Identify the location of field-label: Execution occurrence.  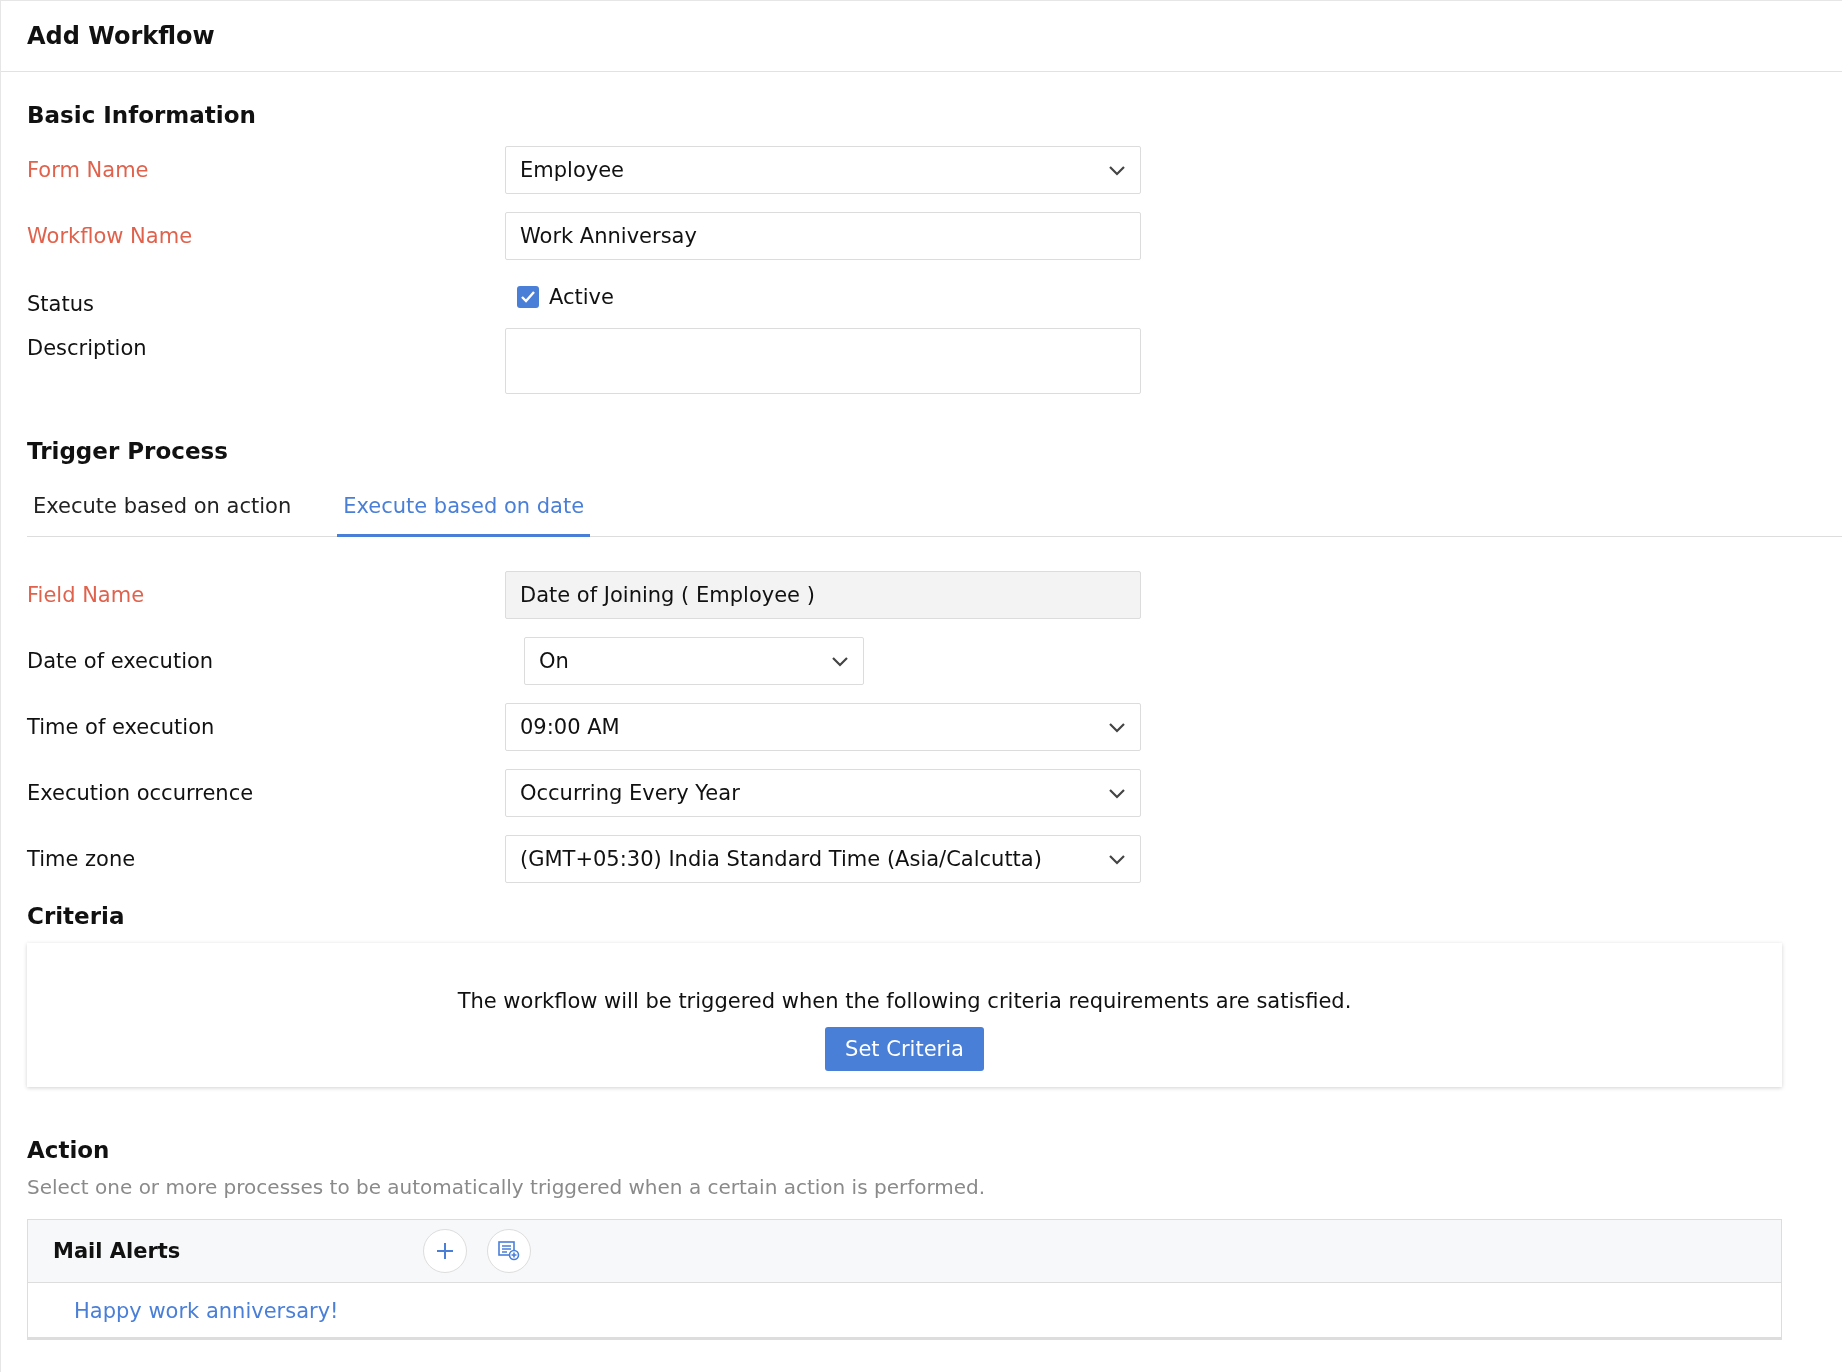
(141, 793).